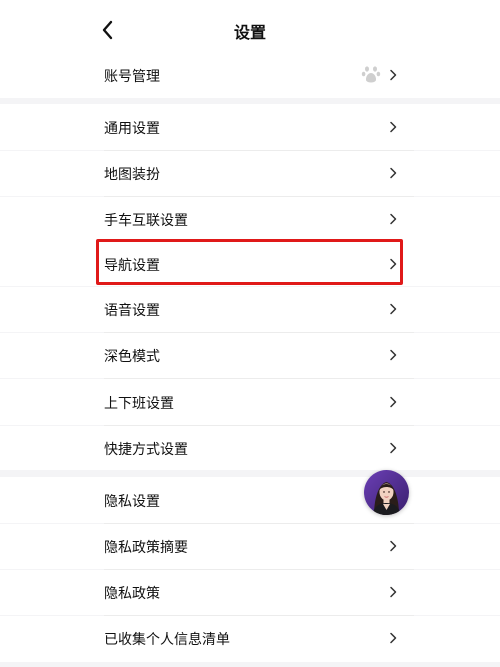 This screenshot has height=667, width=500. Describe the element at coordinates (132, 77) in the screenshot. I see `row-label: 账号管理` at that location.